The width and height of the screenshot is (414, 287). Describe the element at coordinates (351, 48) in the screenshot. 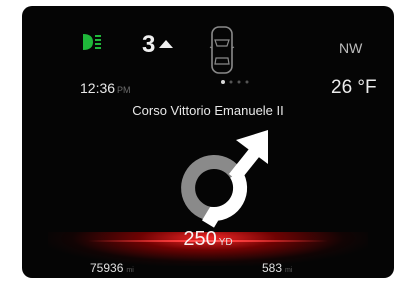

I see `compass-heading: NW` at that location.